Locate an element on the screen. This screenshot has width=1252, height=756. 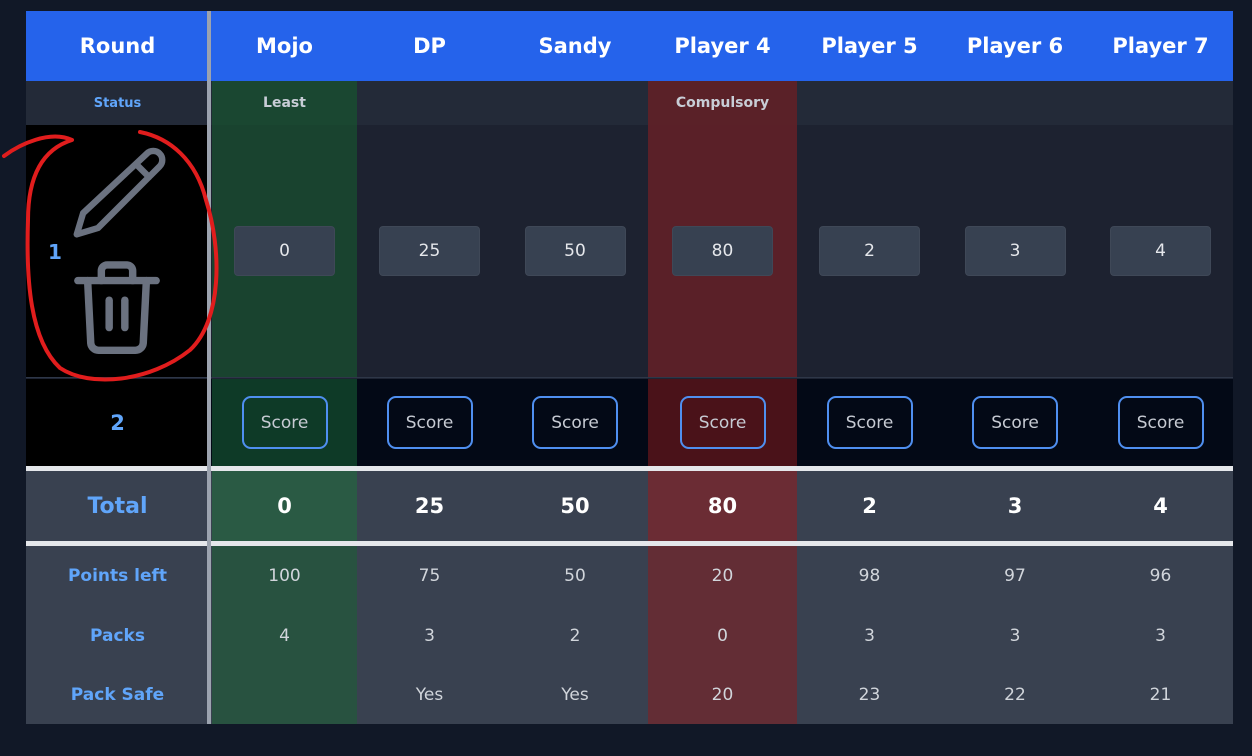
header-player-7: Player 7 is located at coordinates (1160, 46).